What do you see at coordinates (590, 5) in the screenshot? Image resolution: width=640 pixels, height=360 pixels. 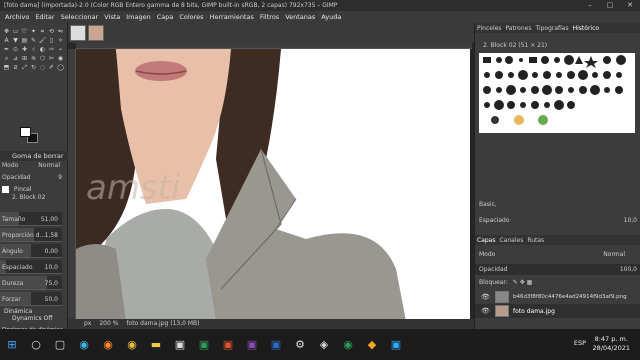 I see `minimize-button: –` at bounding box center [590, 5].